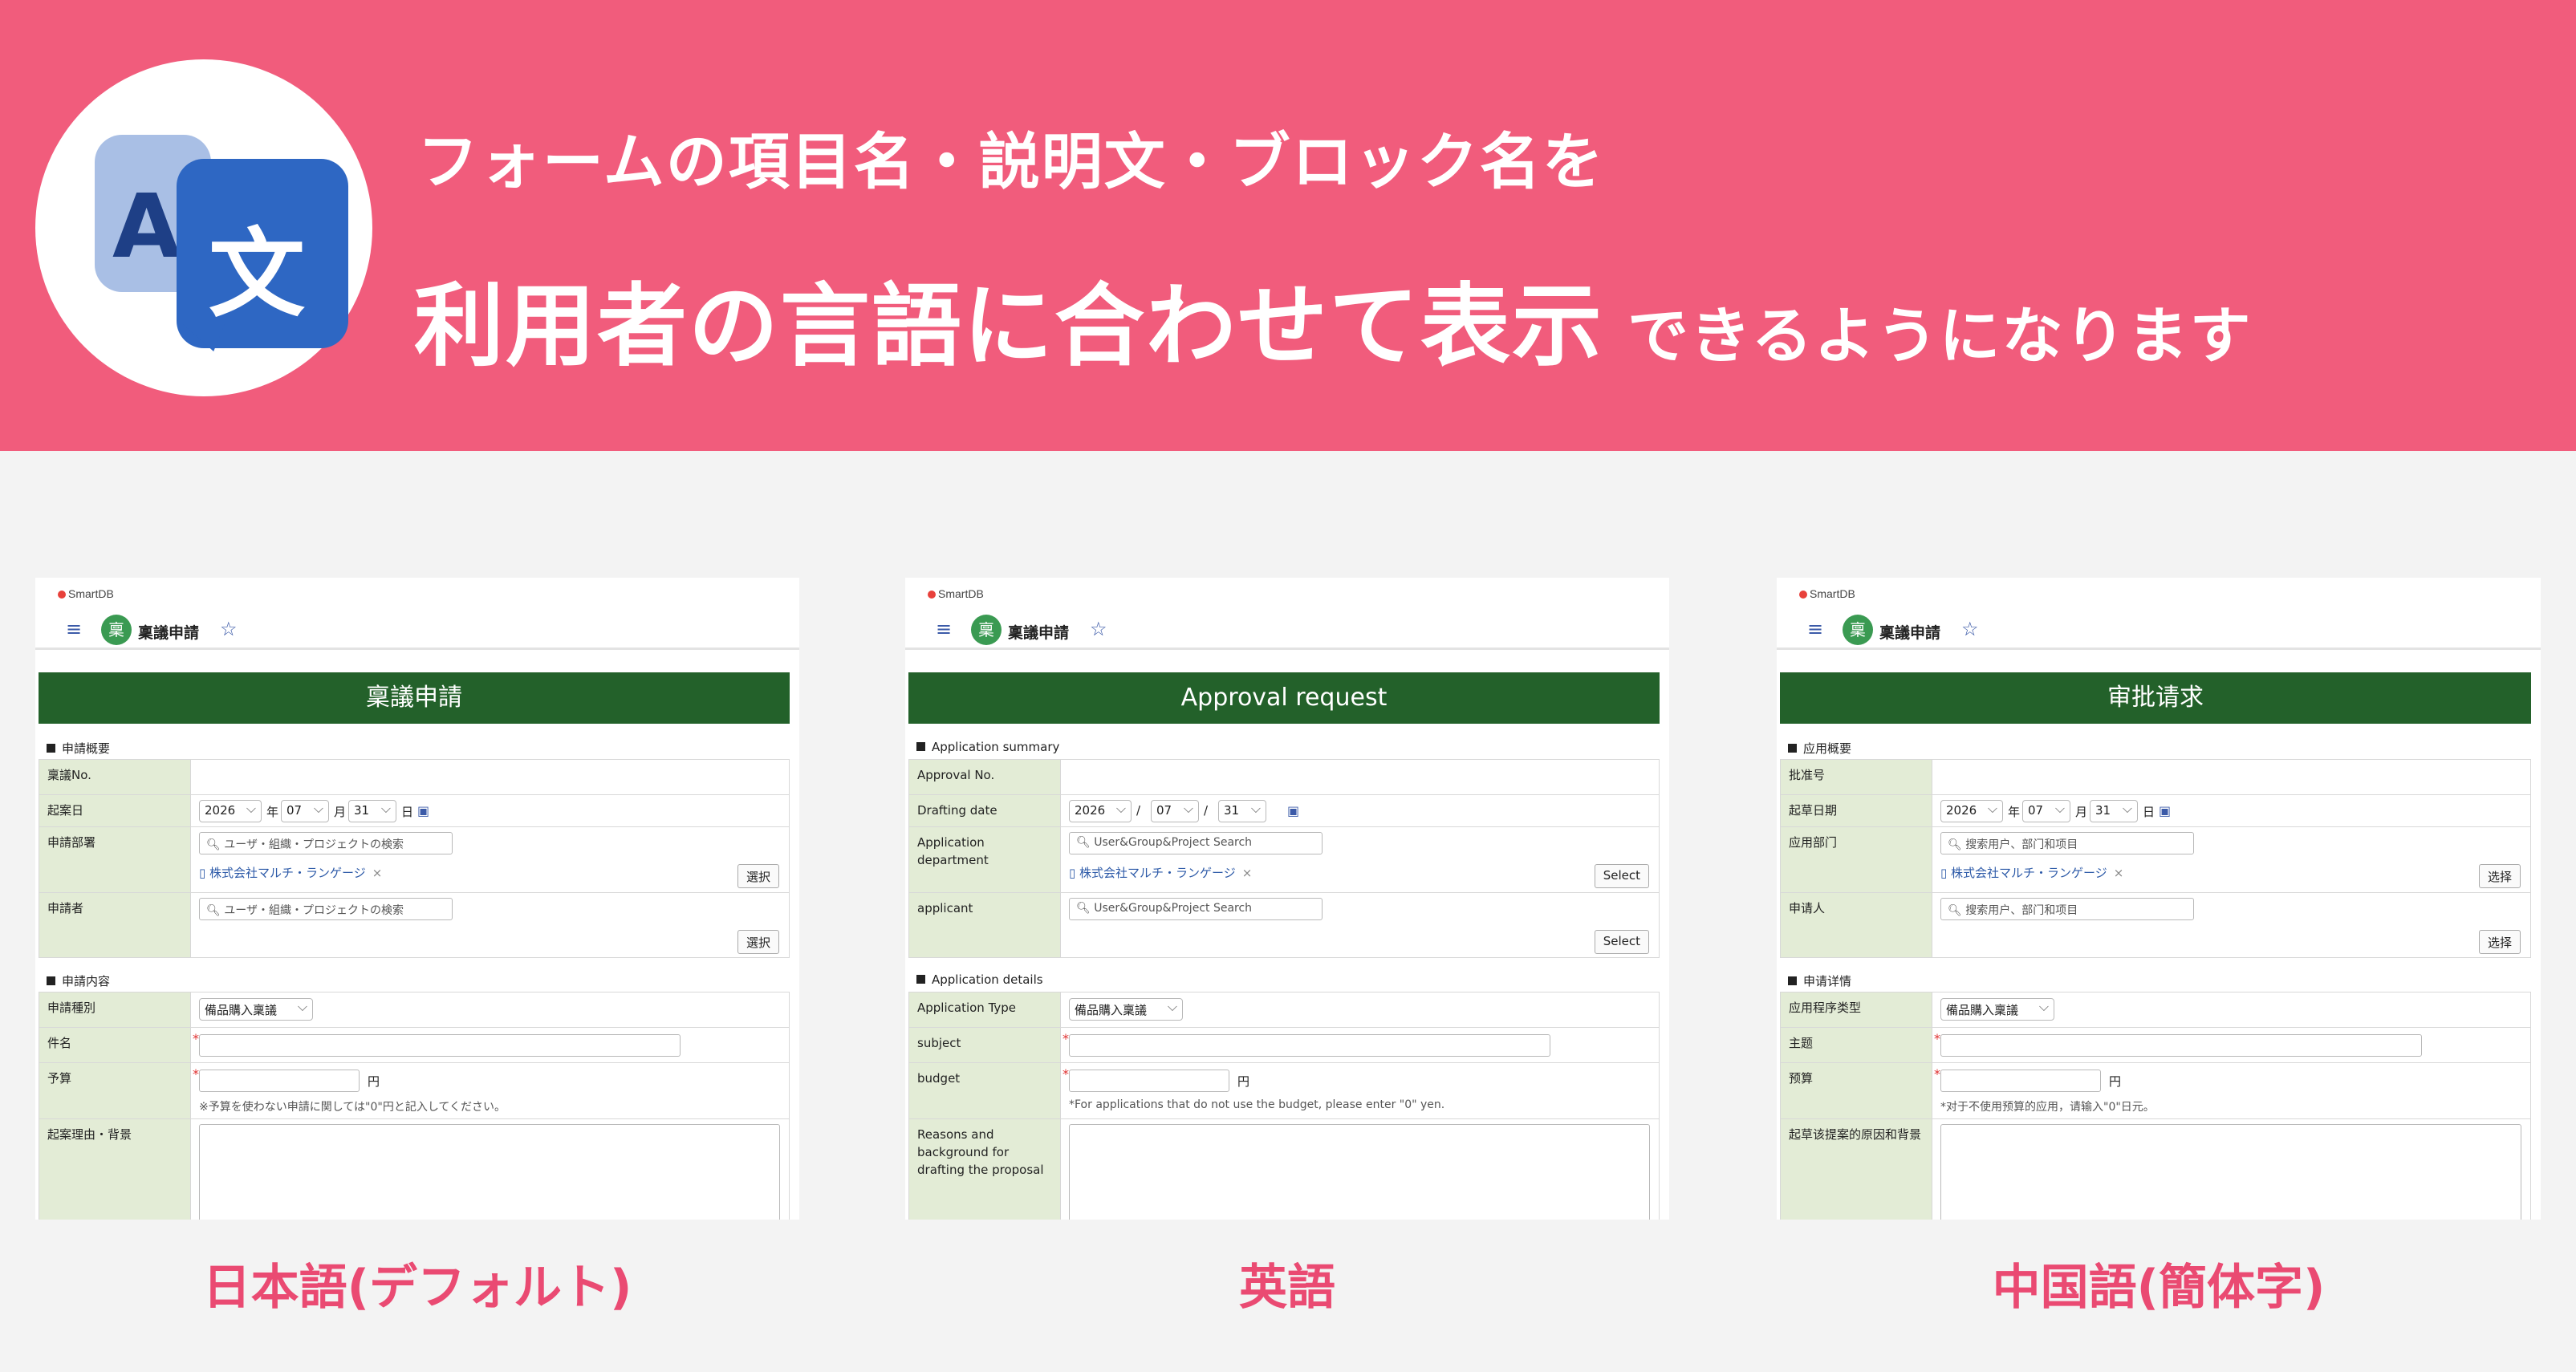 This screenshot has width=2576, height=1372. I want to click on budget-note: ※予算を使わない申請に関しては"0"円と記入してください。, so click(352, 1107).